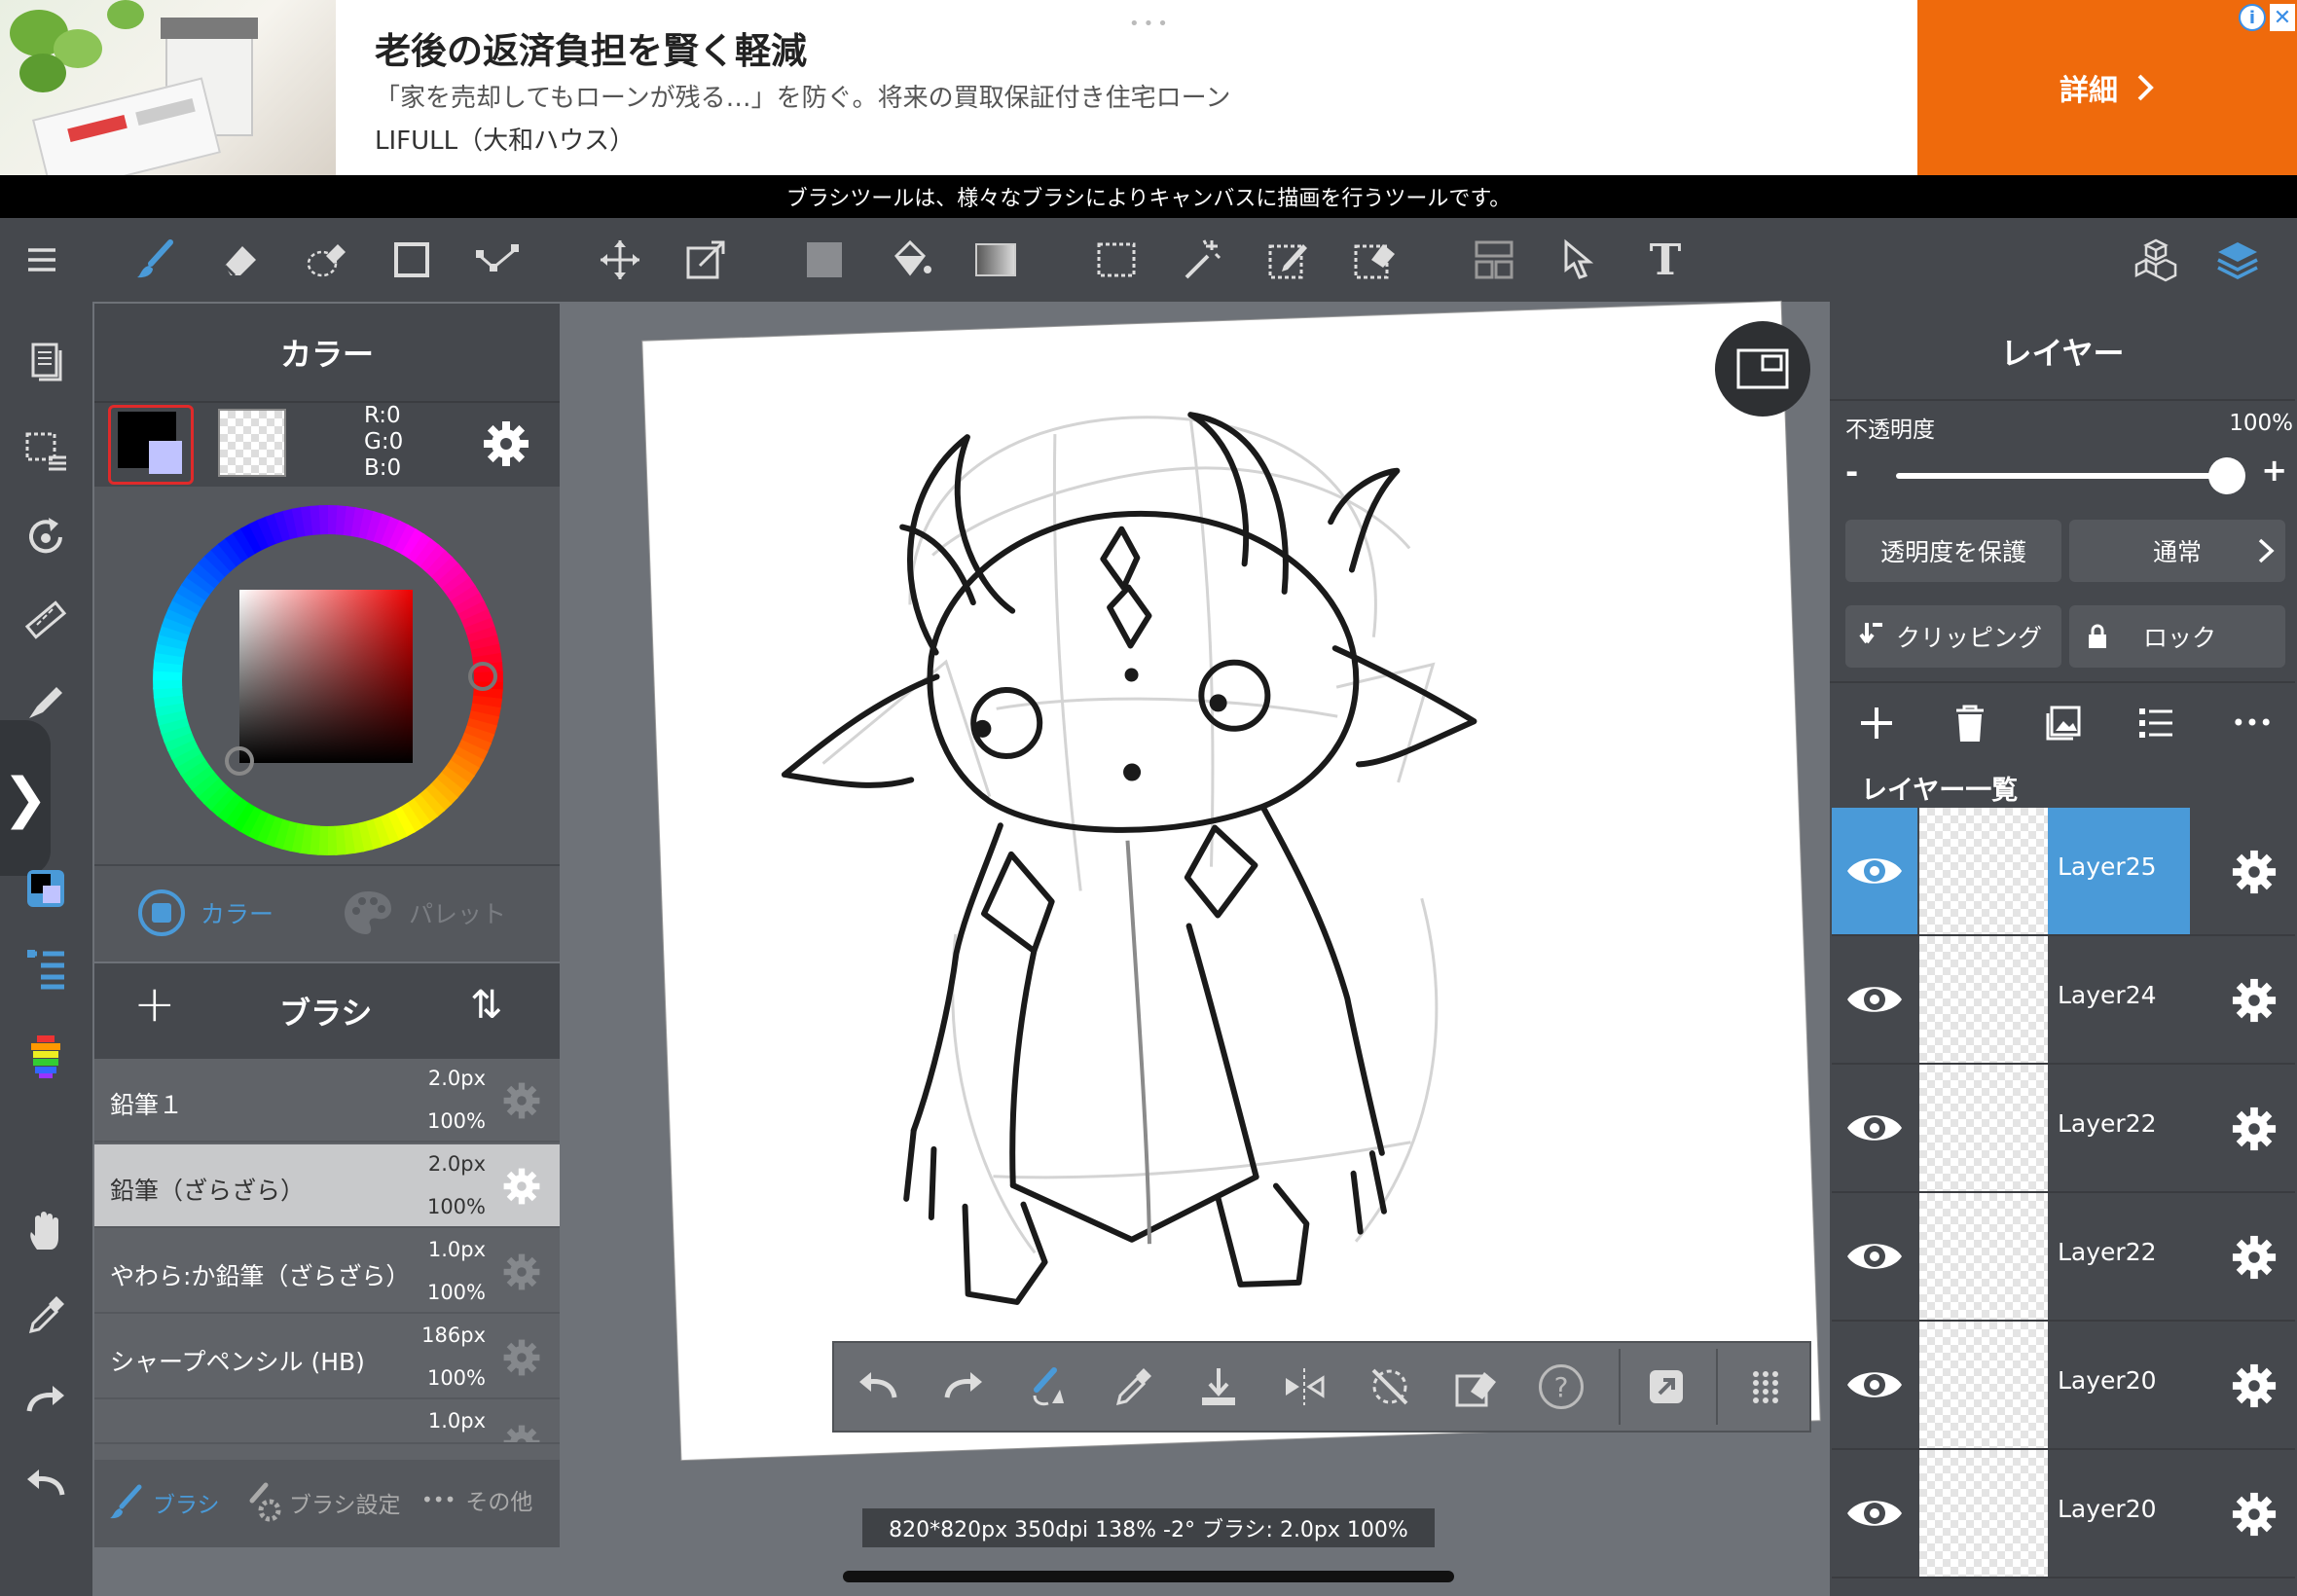 The width and height of the screenshot is (2297, 1596). Describe the element at coordinates (155, 260) in the screenshot. I see `brush-icon` at that location.